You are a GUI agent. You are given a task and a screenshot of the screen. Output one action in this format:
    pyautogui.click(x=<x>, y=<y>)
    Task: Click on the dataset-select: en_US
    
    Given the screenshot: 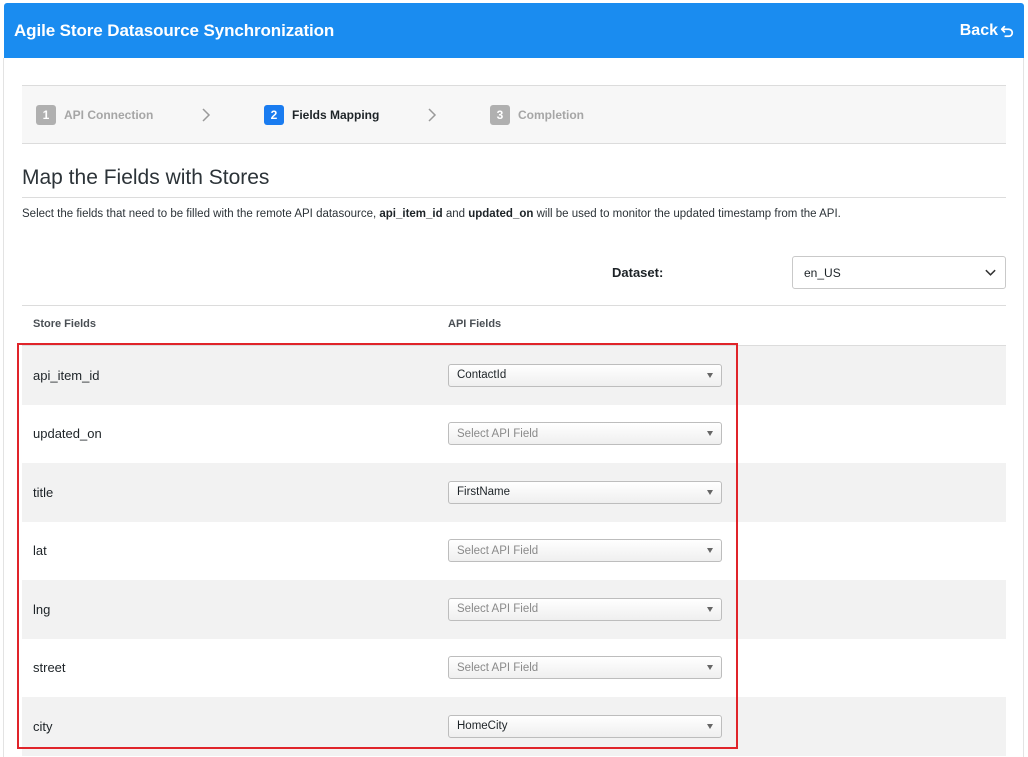 What is the action you would take?
    pyautogui.click(x=899, y=272)
    